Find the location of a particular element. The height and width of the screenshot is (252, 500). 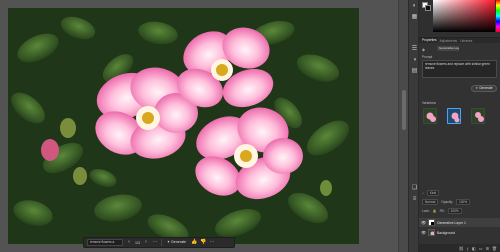

opacity-label: Opacity: is located at coordinates (447, 202).